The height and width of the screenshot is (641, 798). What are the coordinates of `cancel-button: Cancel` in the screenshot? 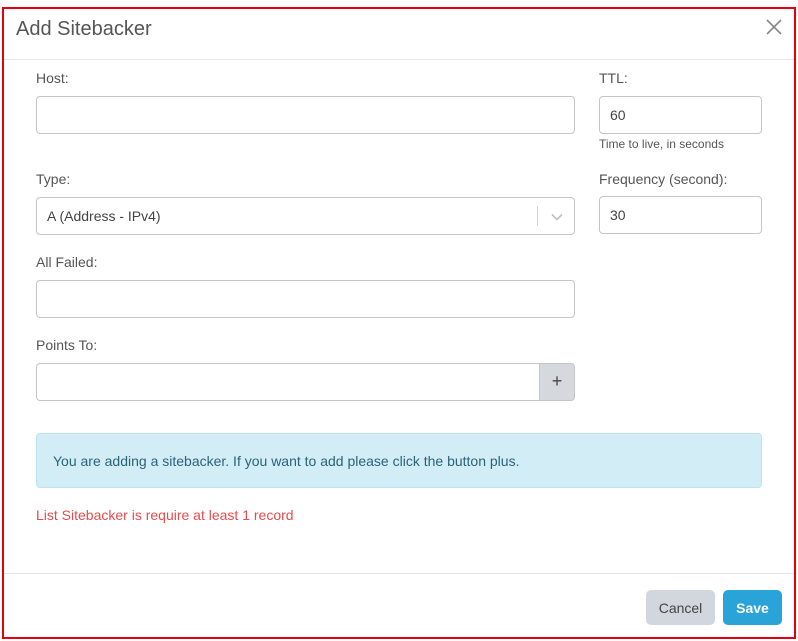 It's located at (680, 607).